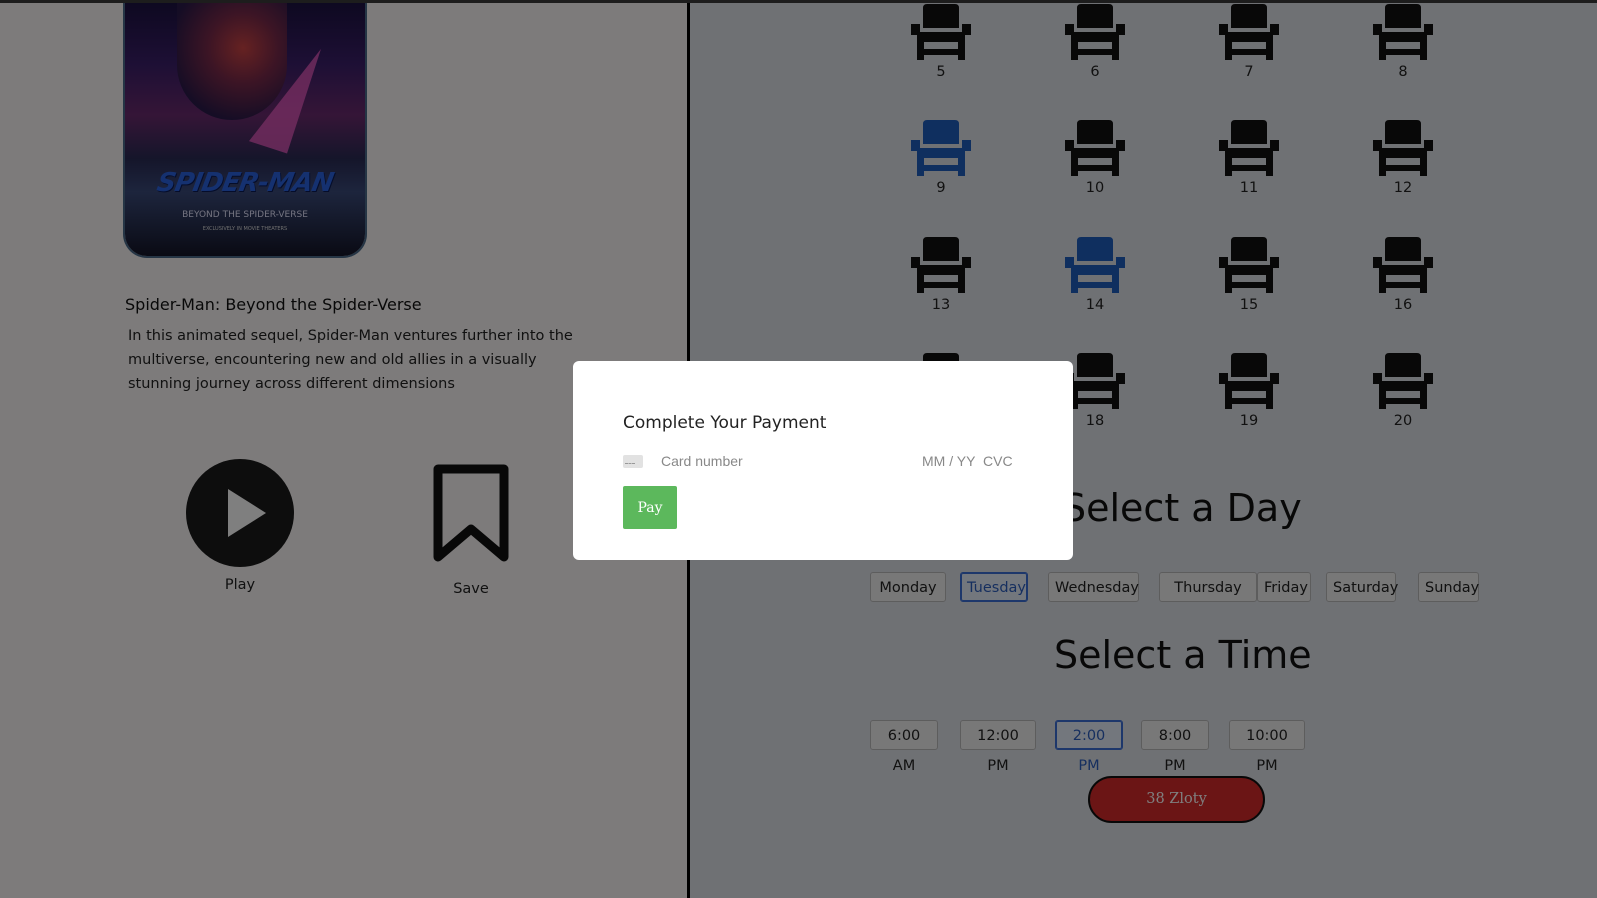 The height and width of the screenshot is (898, 1597). Describe the element at coordinates (948, 461) in the screenshot. I see `expiry-field: MM / YY` at that location.